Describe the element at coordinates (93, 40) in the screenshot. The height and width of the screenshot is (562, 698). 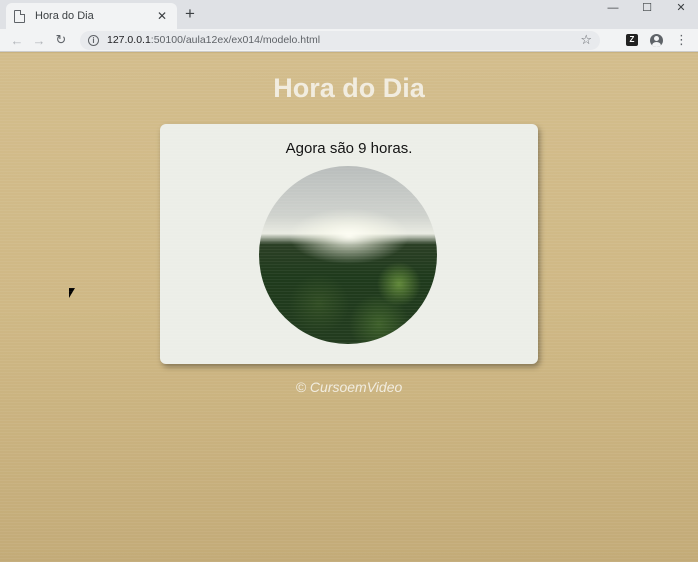
I see `info-icon: i` at that location.